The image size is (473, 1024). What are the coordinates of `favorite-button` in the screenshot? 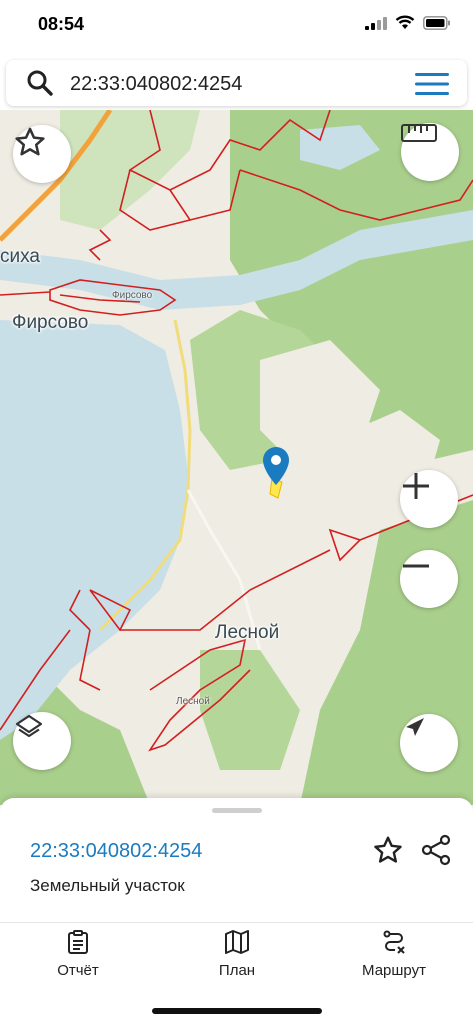 It's located at (42, 154).